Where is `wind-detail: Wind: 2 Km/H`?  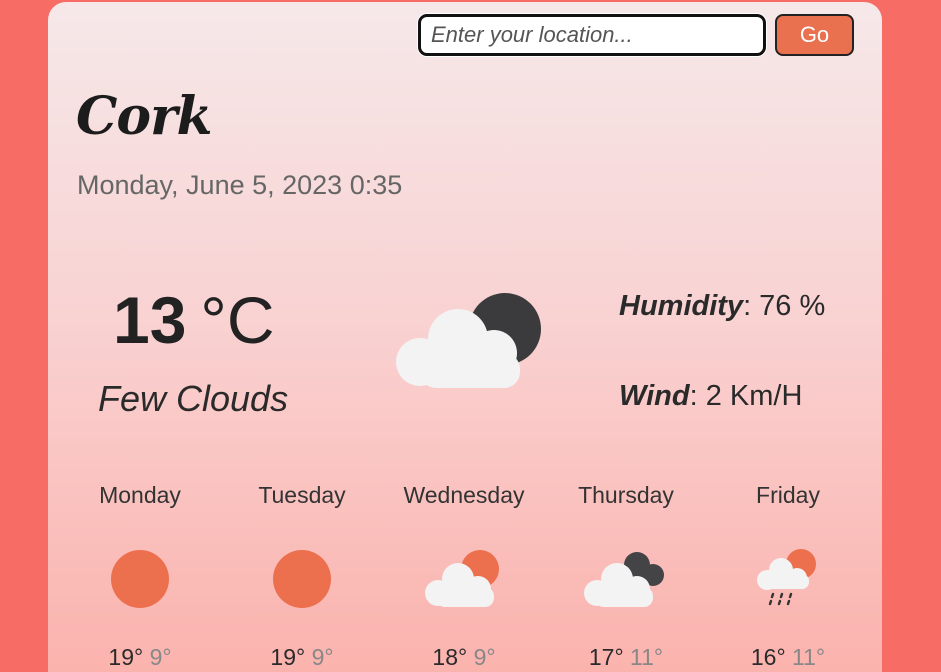
wind-detail: Wind: 2 Km/H is located at coordinates (710, 396).